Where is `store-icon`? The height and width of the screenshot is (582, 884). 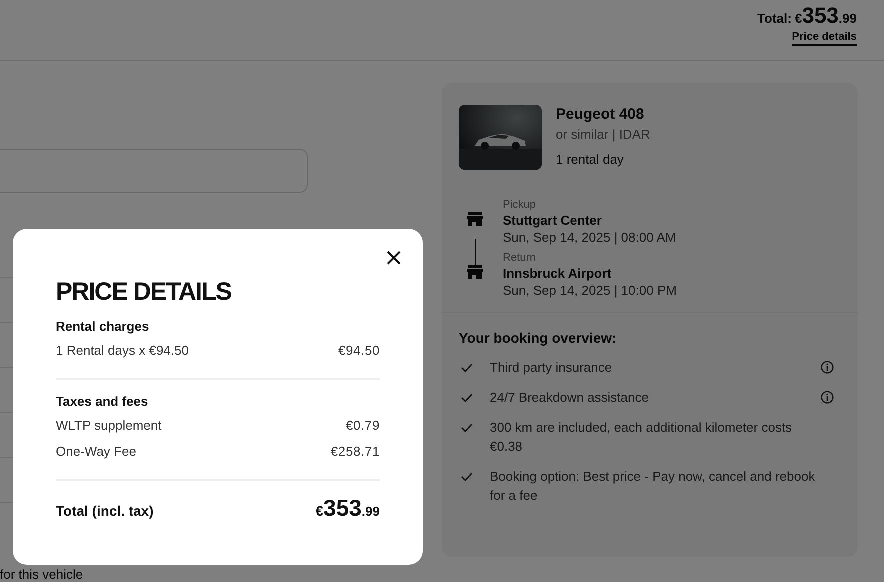 store-icon is located at coordinates (475, 219).